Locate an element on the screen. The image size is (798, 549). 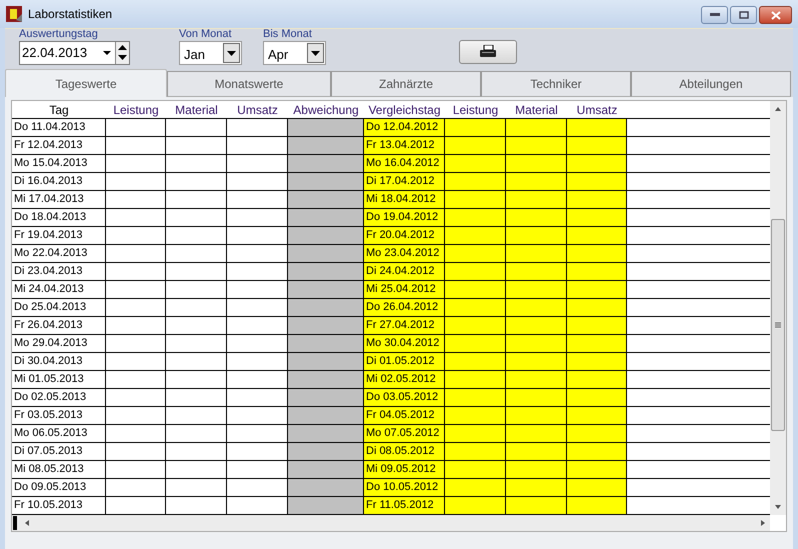
table-cell: Do 25.04.2013 is located at coordinates (59, 307).